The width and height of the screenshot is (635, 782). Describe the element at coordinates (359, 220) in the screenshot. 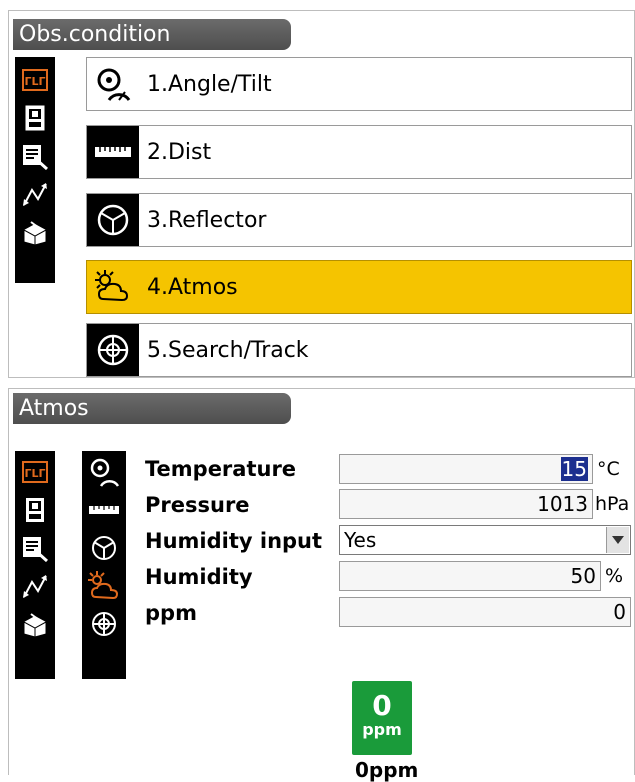

I see `menu-item-reflector: 3.Reflector` at that location.